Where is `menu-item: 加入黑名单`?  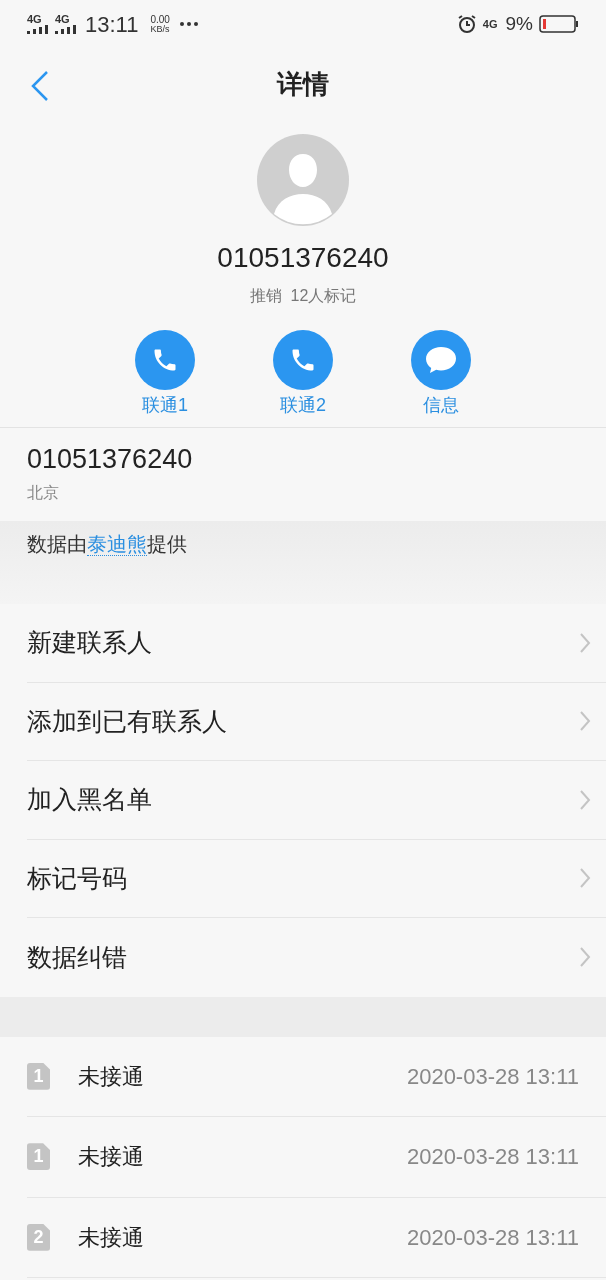 menu-item: 加入黑名单 is located at coordinates (316, 800).